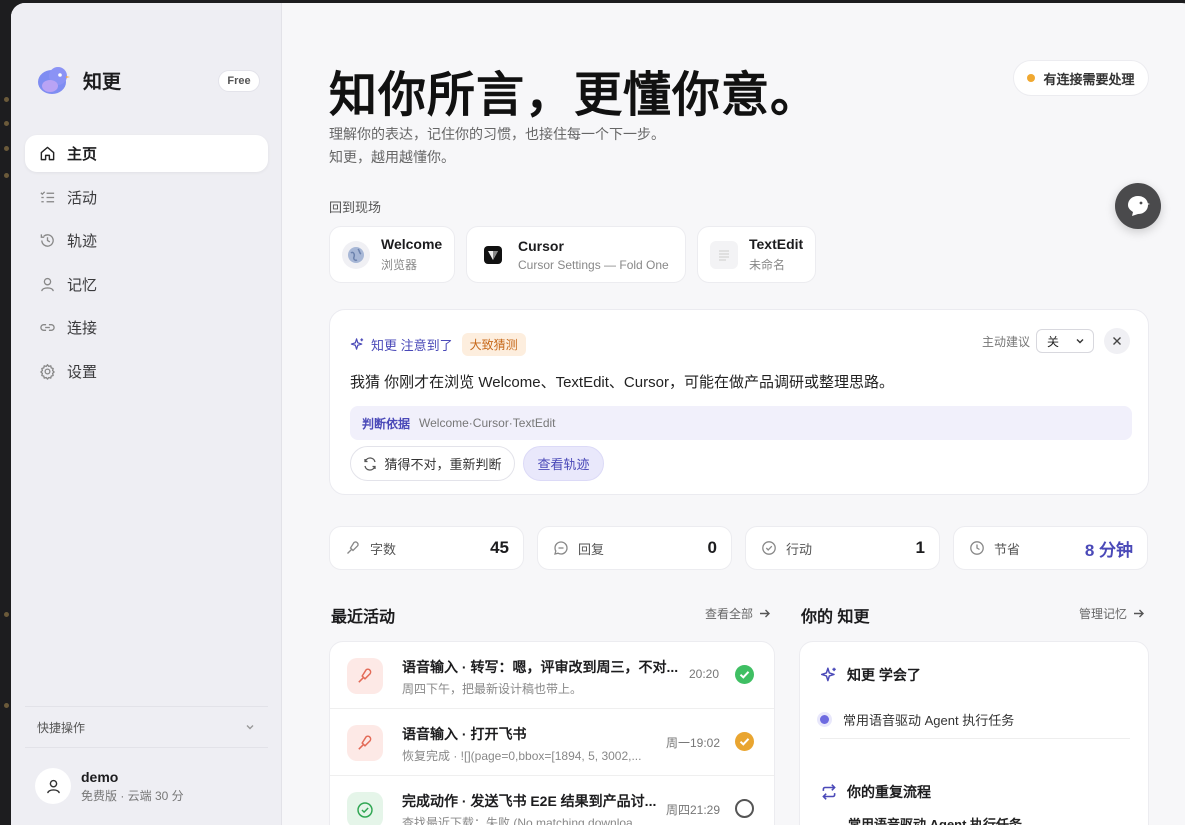 This screenshot has width=1185, height=825. Describe the element at coordinates (355, 207) in the screenshot. I see `scenes-label: 回到现场` at that location.